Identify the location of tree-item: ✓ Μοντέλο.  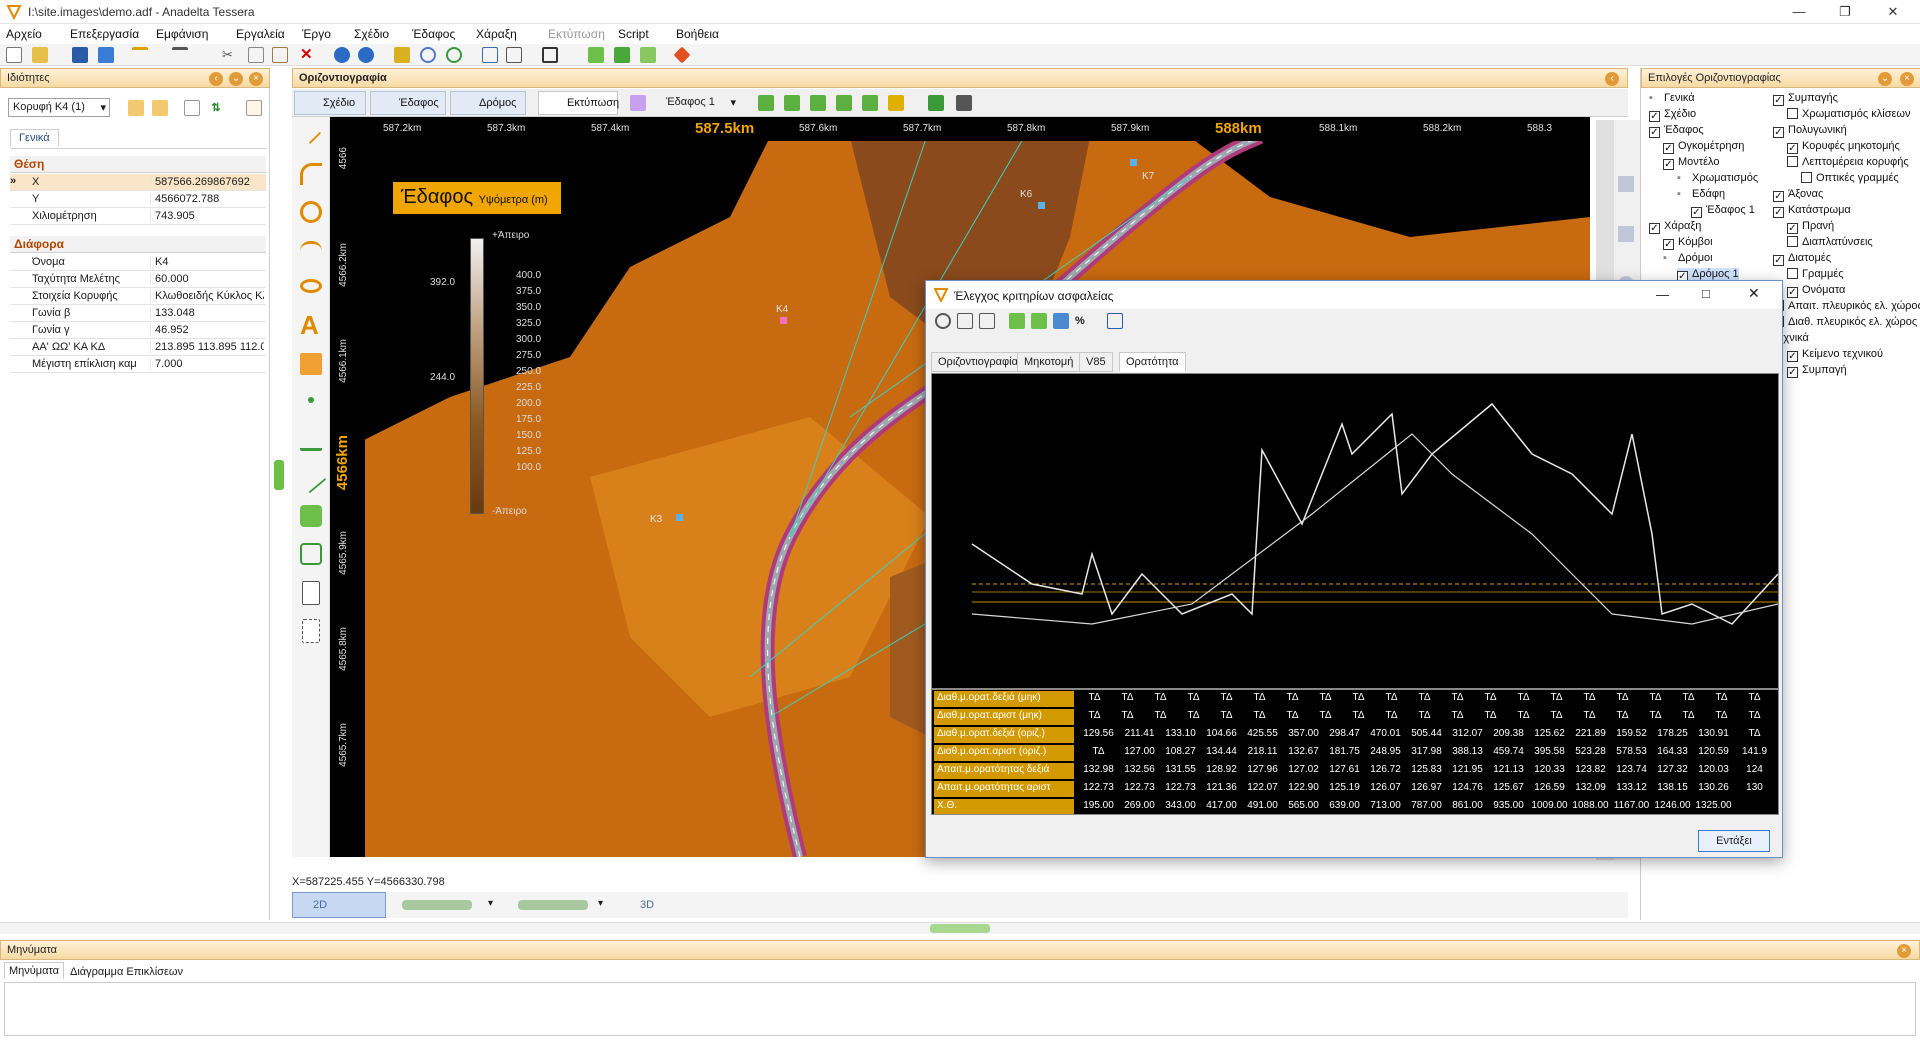
(1691, 163).